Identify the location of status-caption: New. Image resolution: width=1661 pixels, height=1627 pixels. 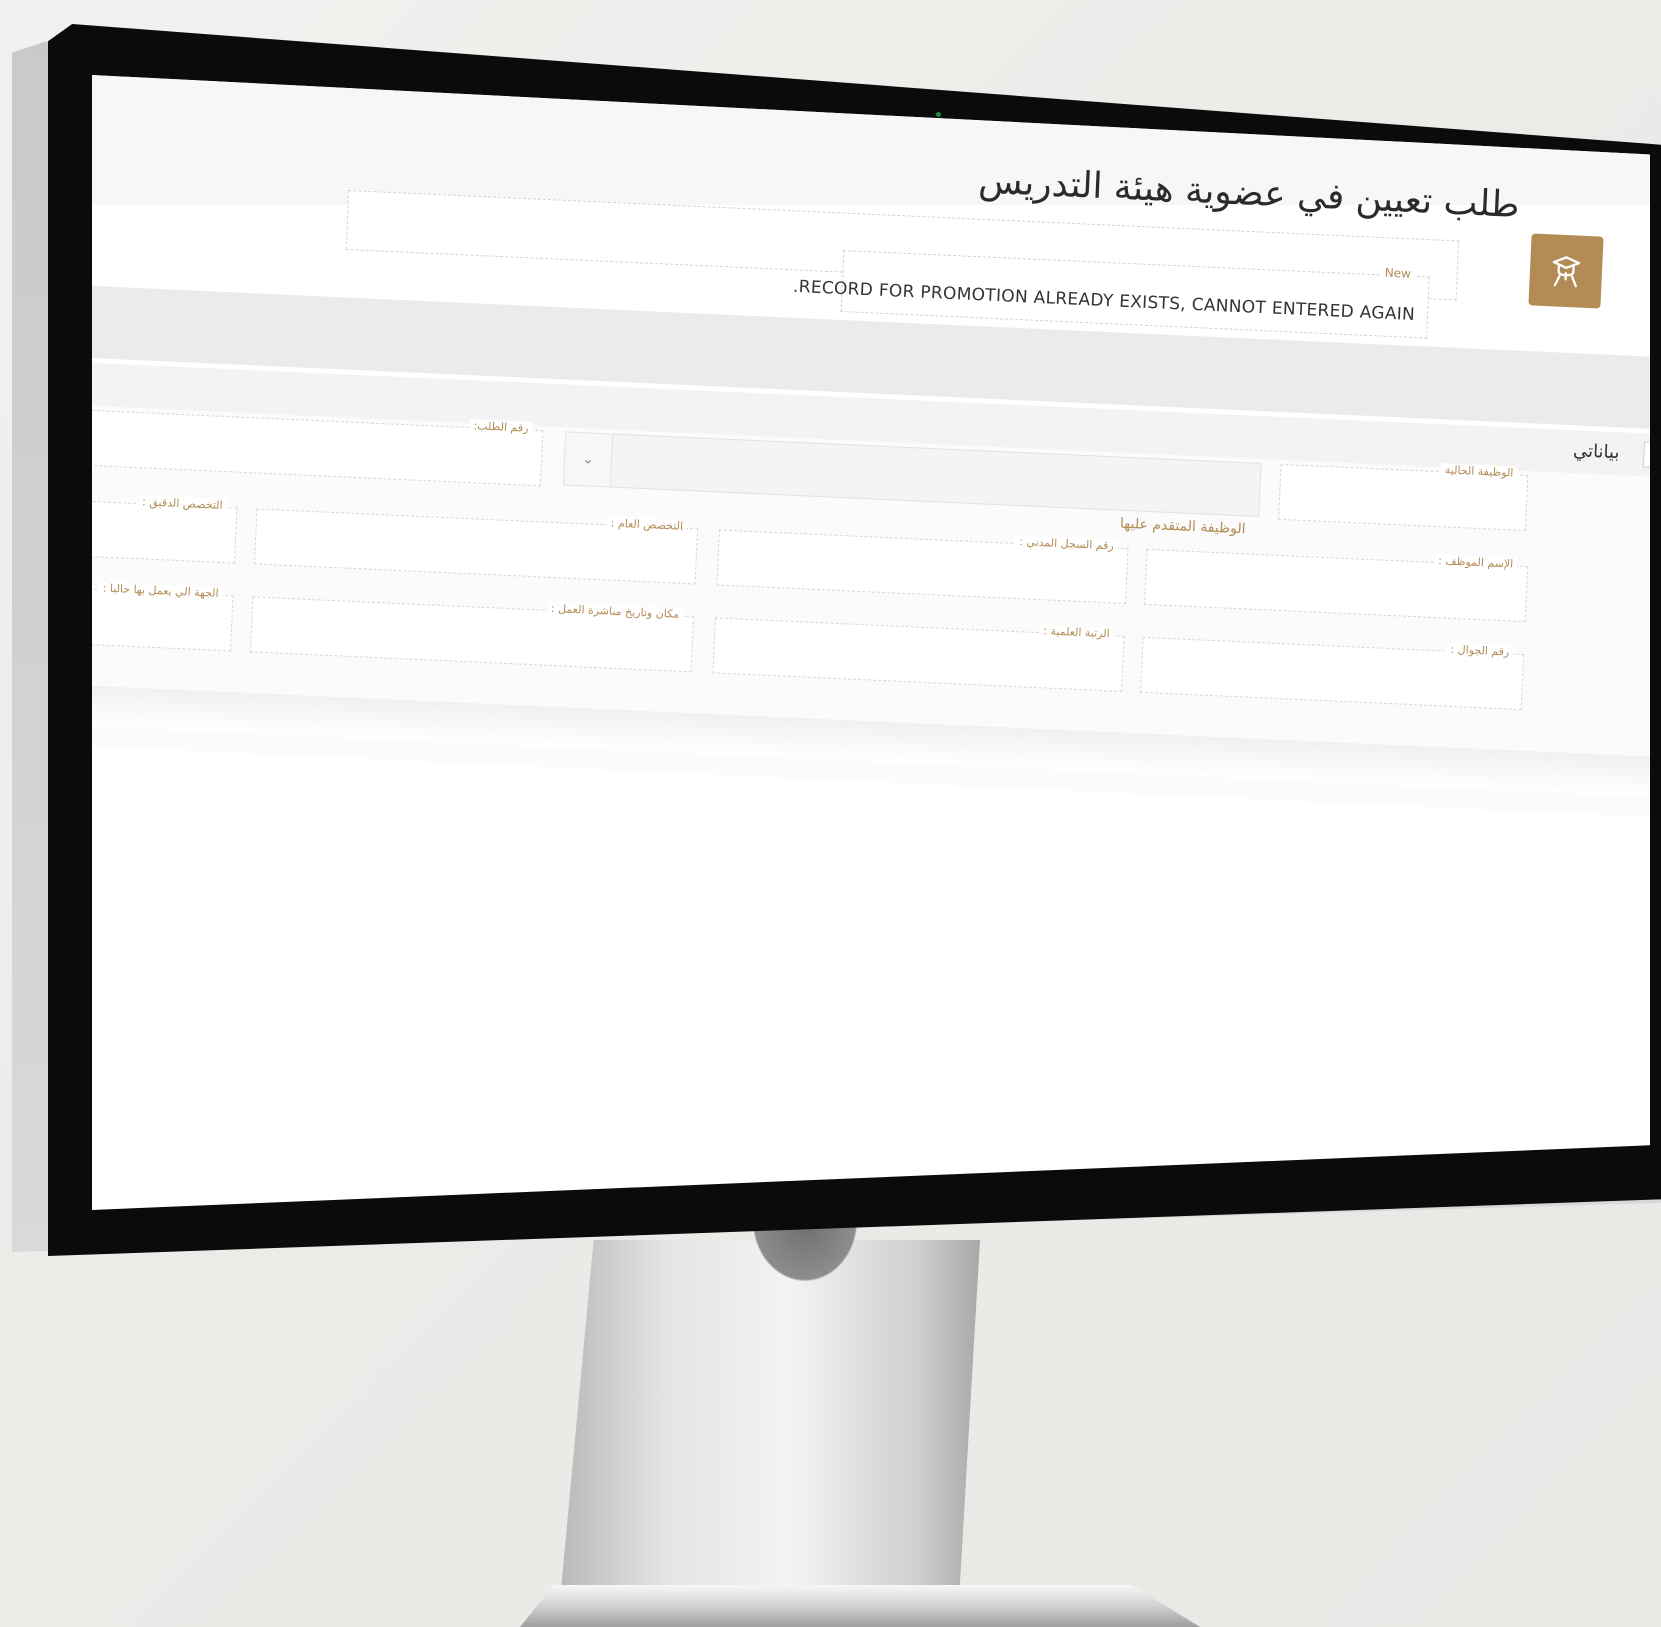
(1398, 273).